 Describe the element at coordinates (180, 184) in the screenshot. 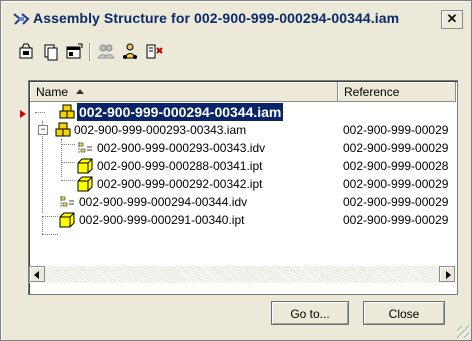

I see `tree-row-name: 002-900-999-000292-00342.ipt` at that location.